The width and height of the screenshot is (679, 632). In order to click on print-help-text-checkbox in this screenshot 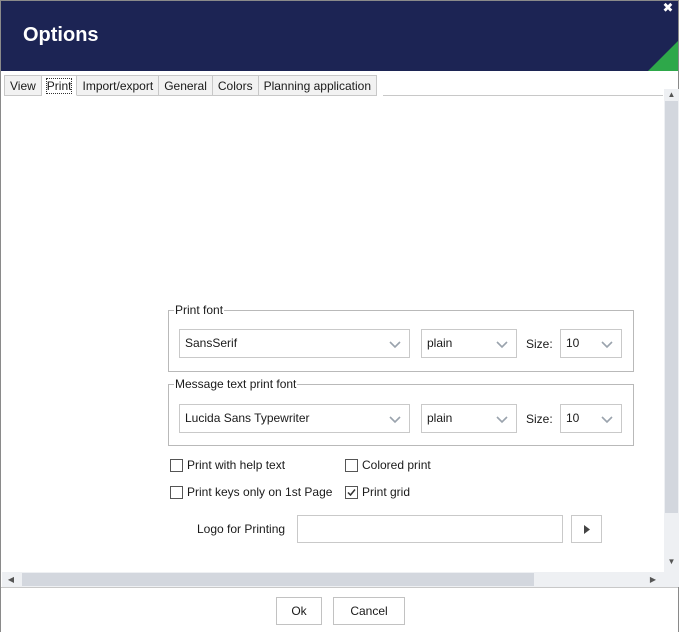, I will do `click(176, 465)`.